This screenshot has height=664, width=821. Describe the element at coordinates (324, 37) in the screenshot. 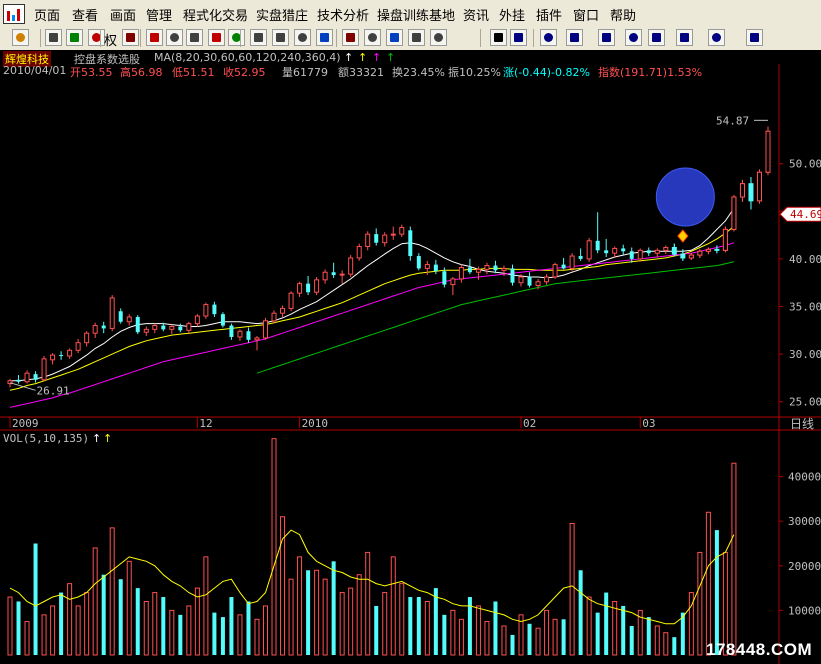

I see `info-icon` at that location.